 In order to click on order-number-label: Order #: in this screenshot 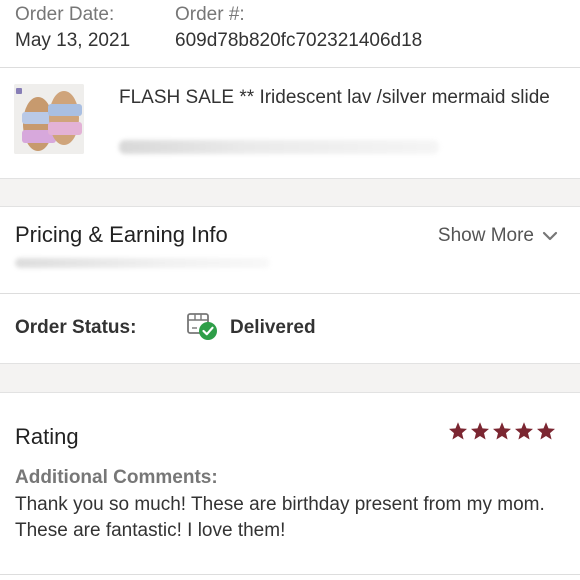, I will do `click(210, 14)`.